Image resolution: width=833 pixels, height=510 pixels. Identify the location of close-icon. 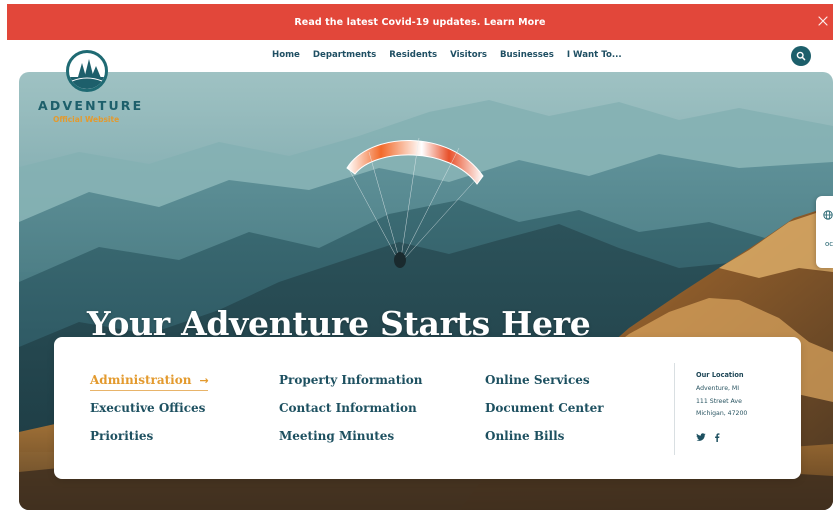
(823, 21).